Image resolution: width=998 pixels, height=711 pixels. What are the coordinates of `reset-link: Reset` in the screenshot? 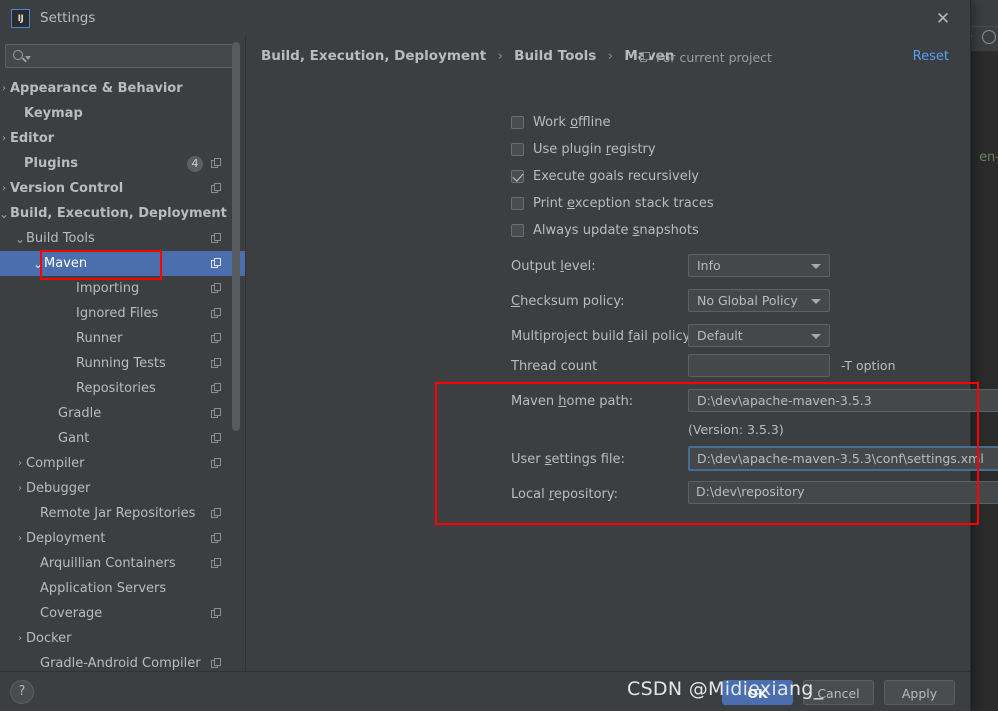 It's located at (931, 56).